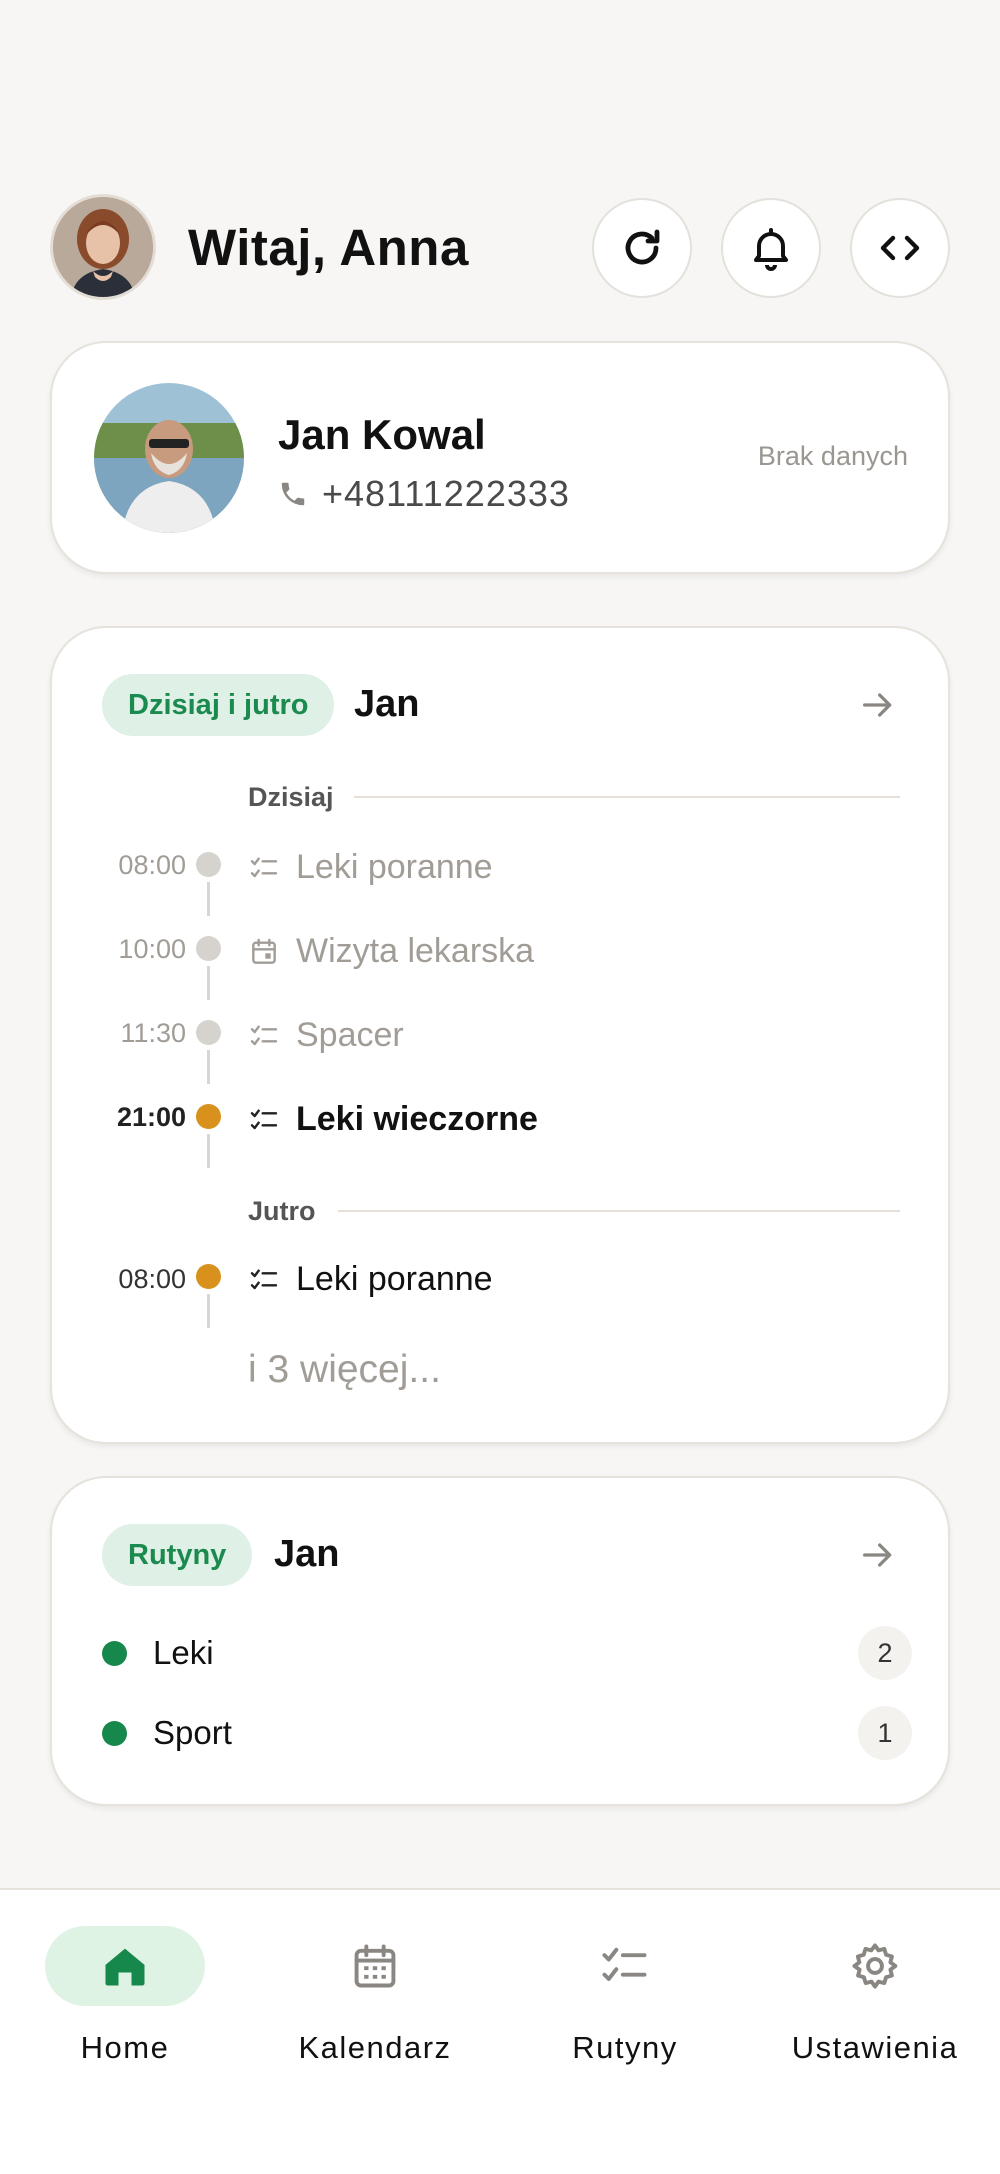 This screenshot has height=2174, width=1000. I want to click on event-item: Wizyta lekarska, so click(391, 951).